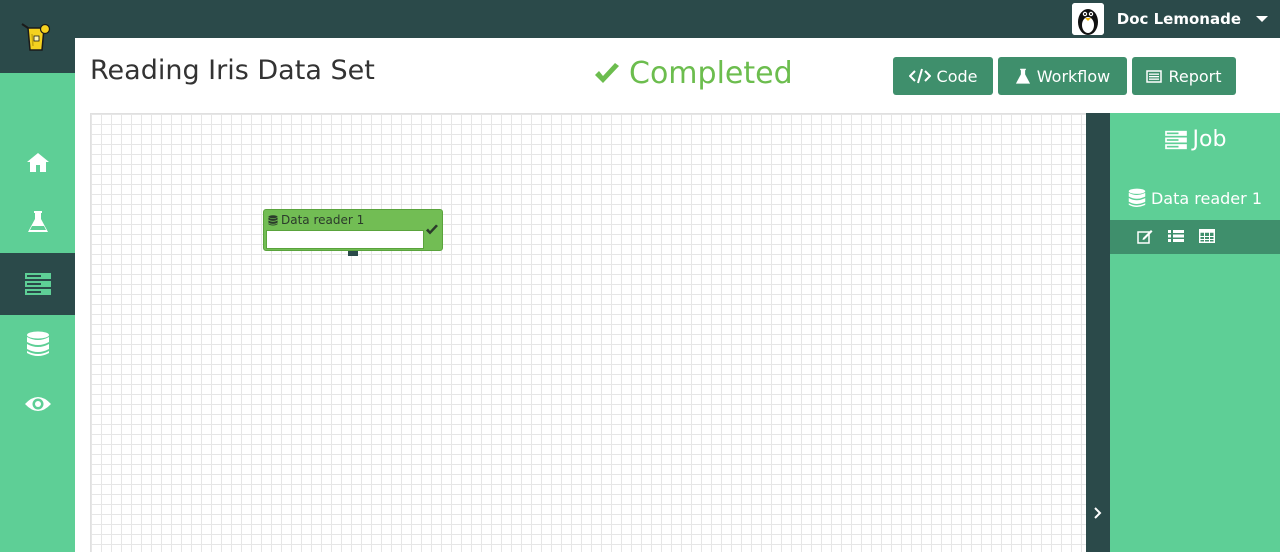  I want to click on app-logo, so click(37, 36).